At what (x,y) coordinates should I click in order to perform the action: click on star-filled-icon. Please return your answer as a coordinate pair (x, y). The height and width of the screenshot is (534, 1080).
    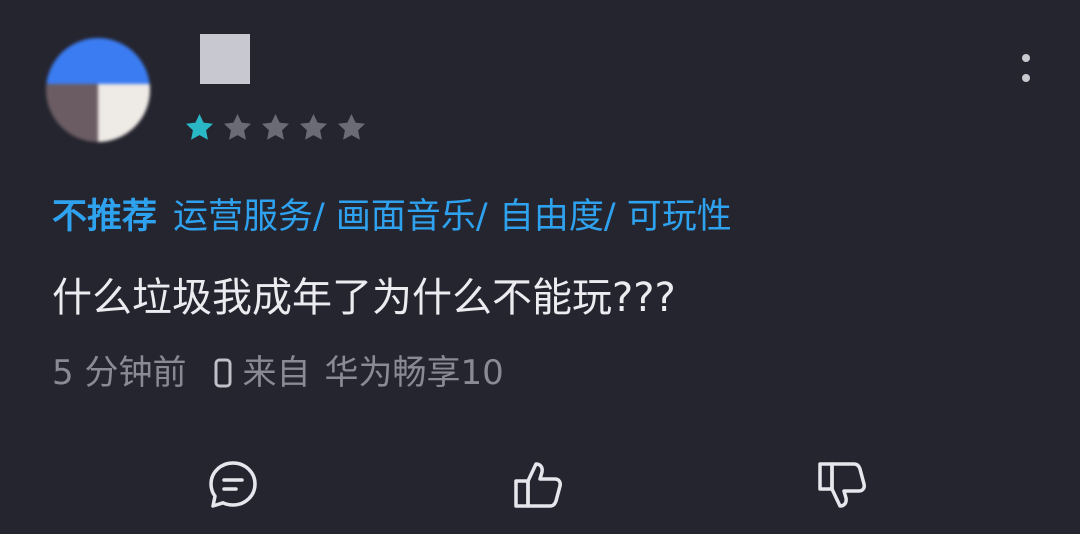
    Looking at the image, I should click on (199, 127).